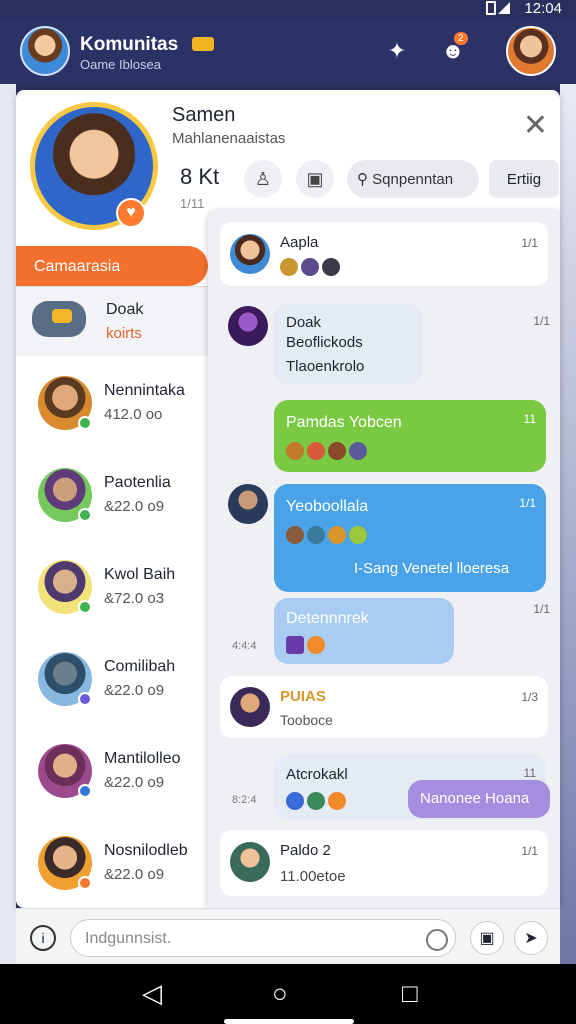  What do you see at coordinates (410, 993) in the screenshot?
I see `recents-icon: □` at bounding box center [410, 993].